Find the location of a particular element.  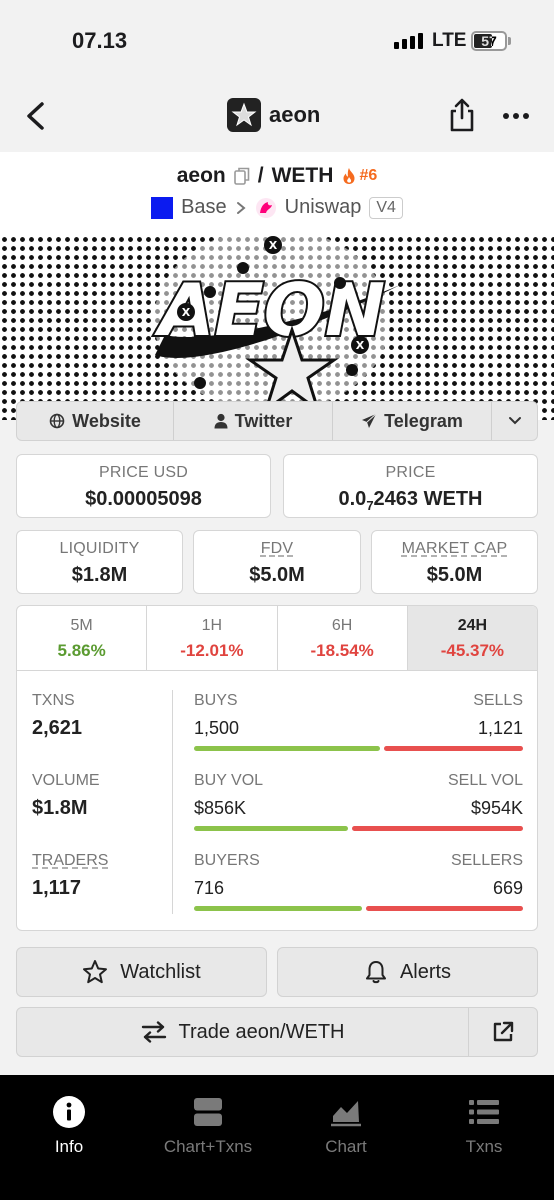

tab-24h: 24H -45.37% is located at coordinates (472, 638).